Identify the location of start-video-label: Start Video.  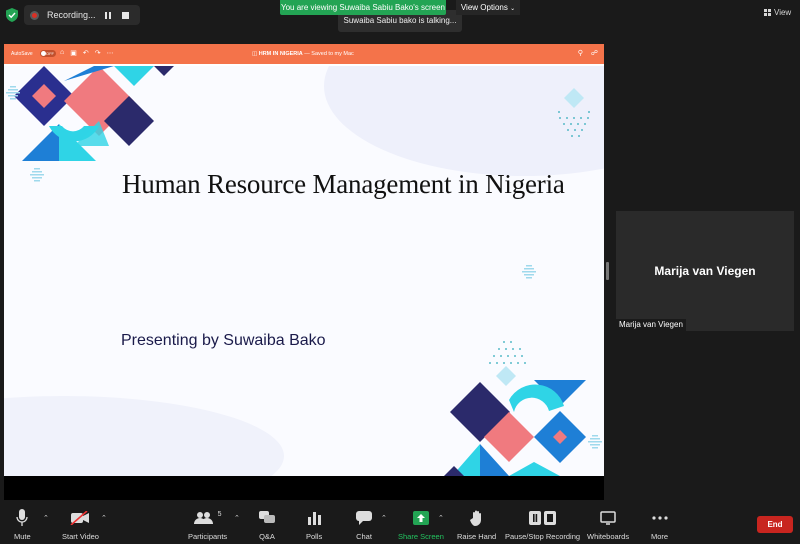
(80, 536).